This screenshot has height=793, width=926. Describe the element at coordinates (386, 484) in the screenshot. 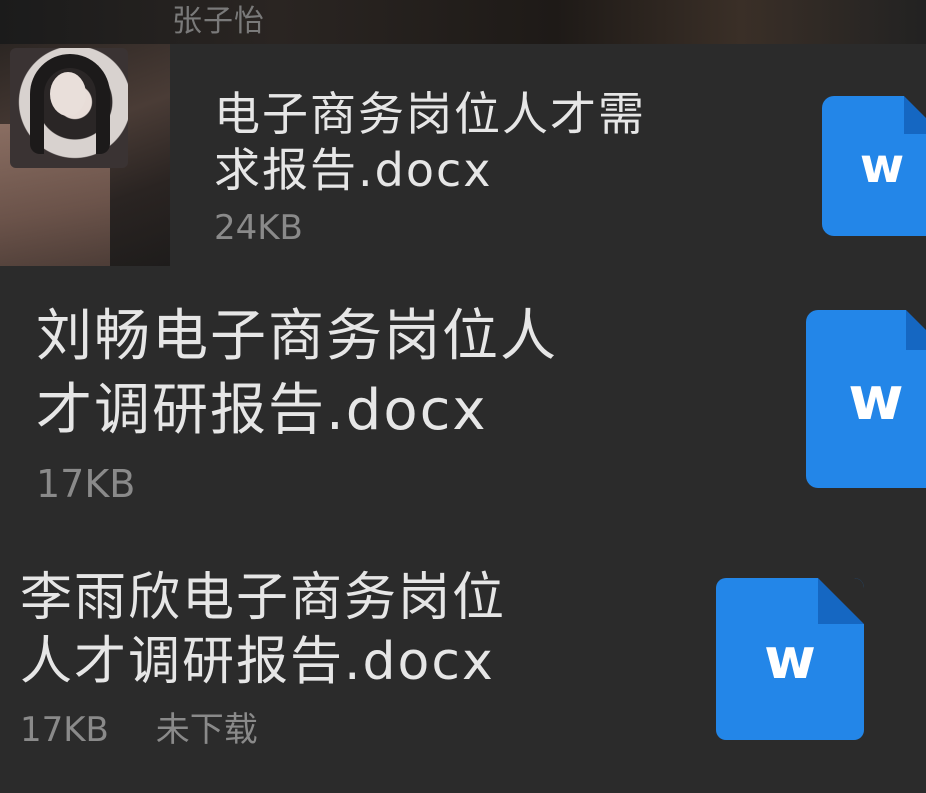

I see `file-meta: 17KB` at that location.